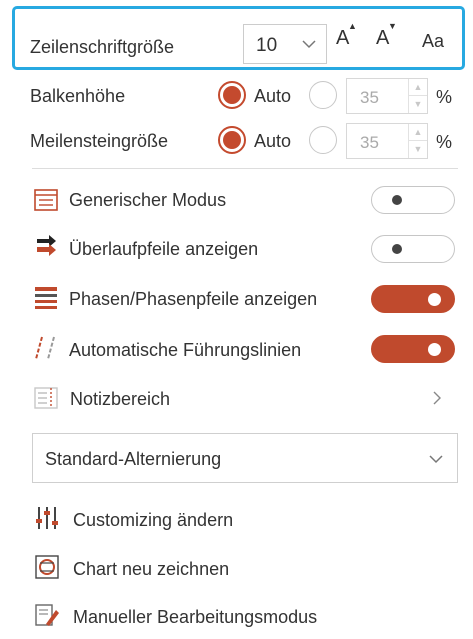 This screenshot has height=639, width=473. What do you see at coordinates (46, 245) in the screenshot?
I see `overflow-arrow-icon` at bounding box center [46, 245].